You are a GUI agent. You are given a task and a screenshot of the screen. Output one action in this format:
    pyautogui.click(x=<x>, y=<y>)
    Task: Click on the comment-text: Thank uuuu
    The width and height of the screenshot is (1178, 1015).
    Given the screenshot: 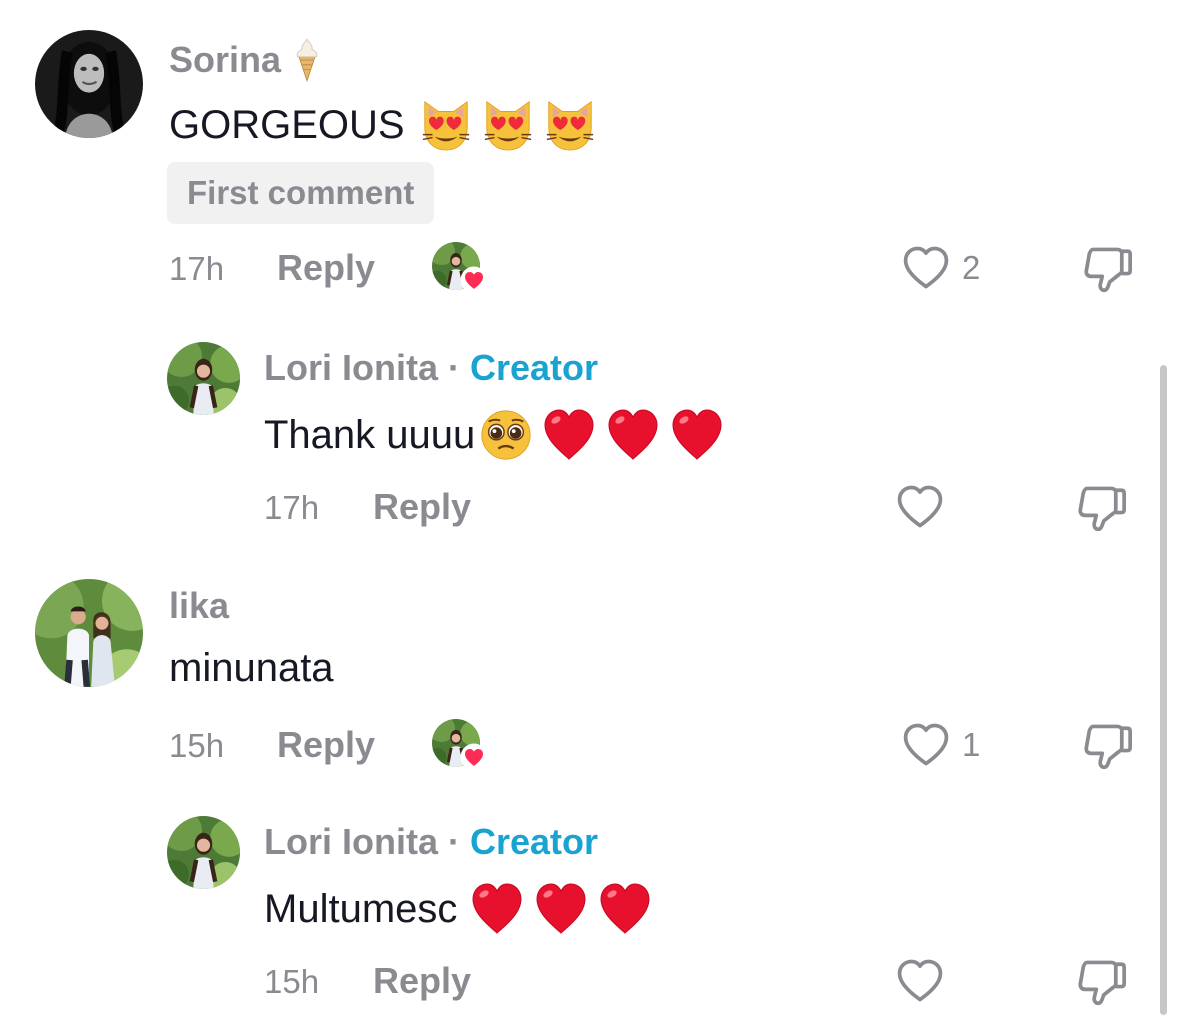 What is the action you would take?
    pyautogui.click(x=494, y=435)
    